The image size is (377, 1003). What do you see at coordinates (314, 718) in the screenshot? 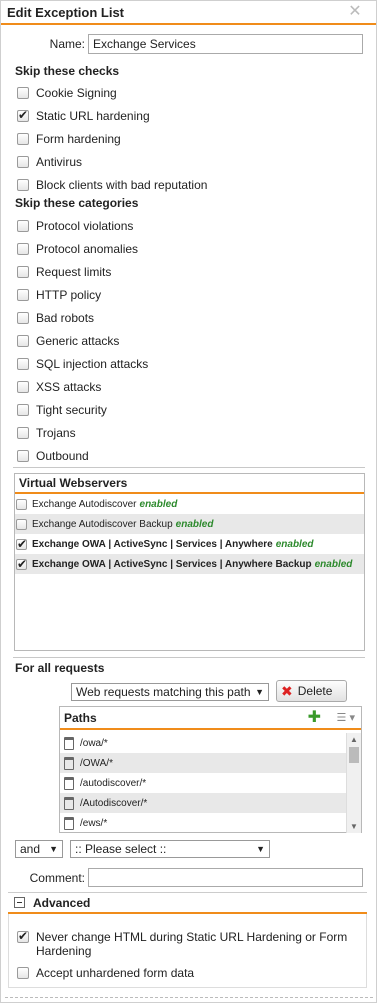
I see `add-icon: ✚` at bounding box center [314, 718].